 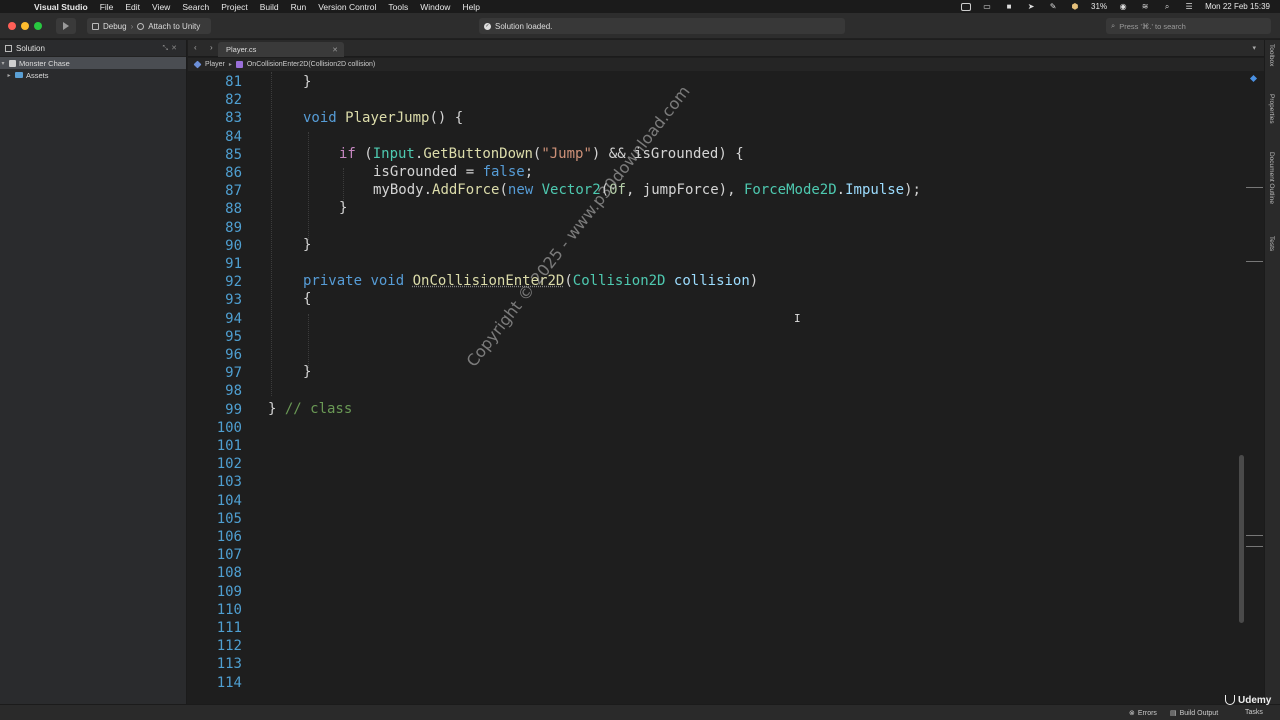 What do you see at coordinates (234, 7) in the screenshot?
I see `menu-project: Project` at bounding box center [234, 7].